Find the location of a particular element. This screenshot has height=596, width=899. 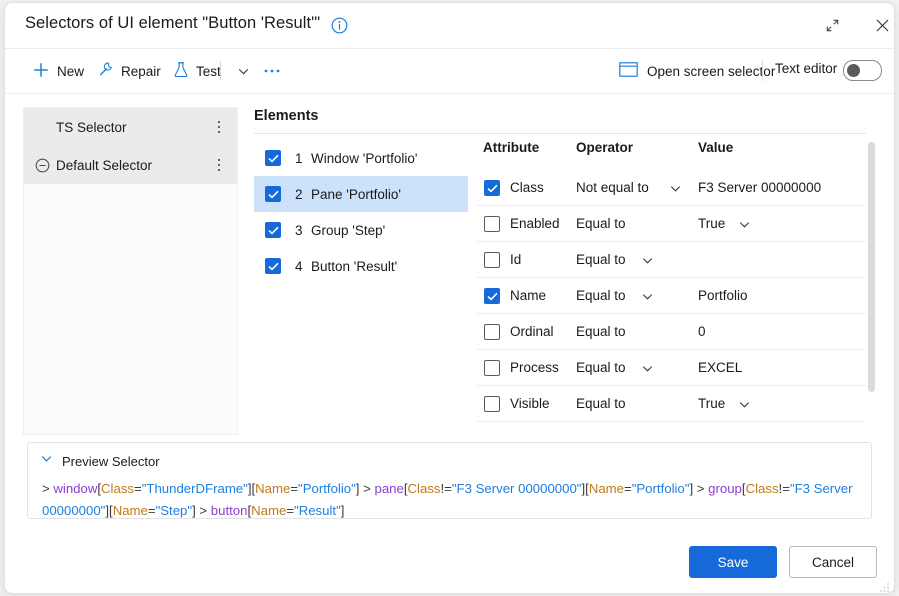

attribute-column-header: Attribute is located at coordinates (511, 147).